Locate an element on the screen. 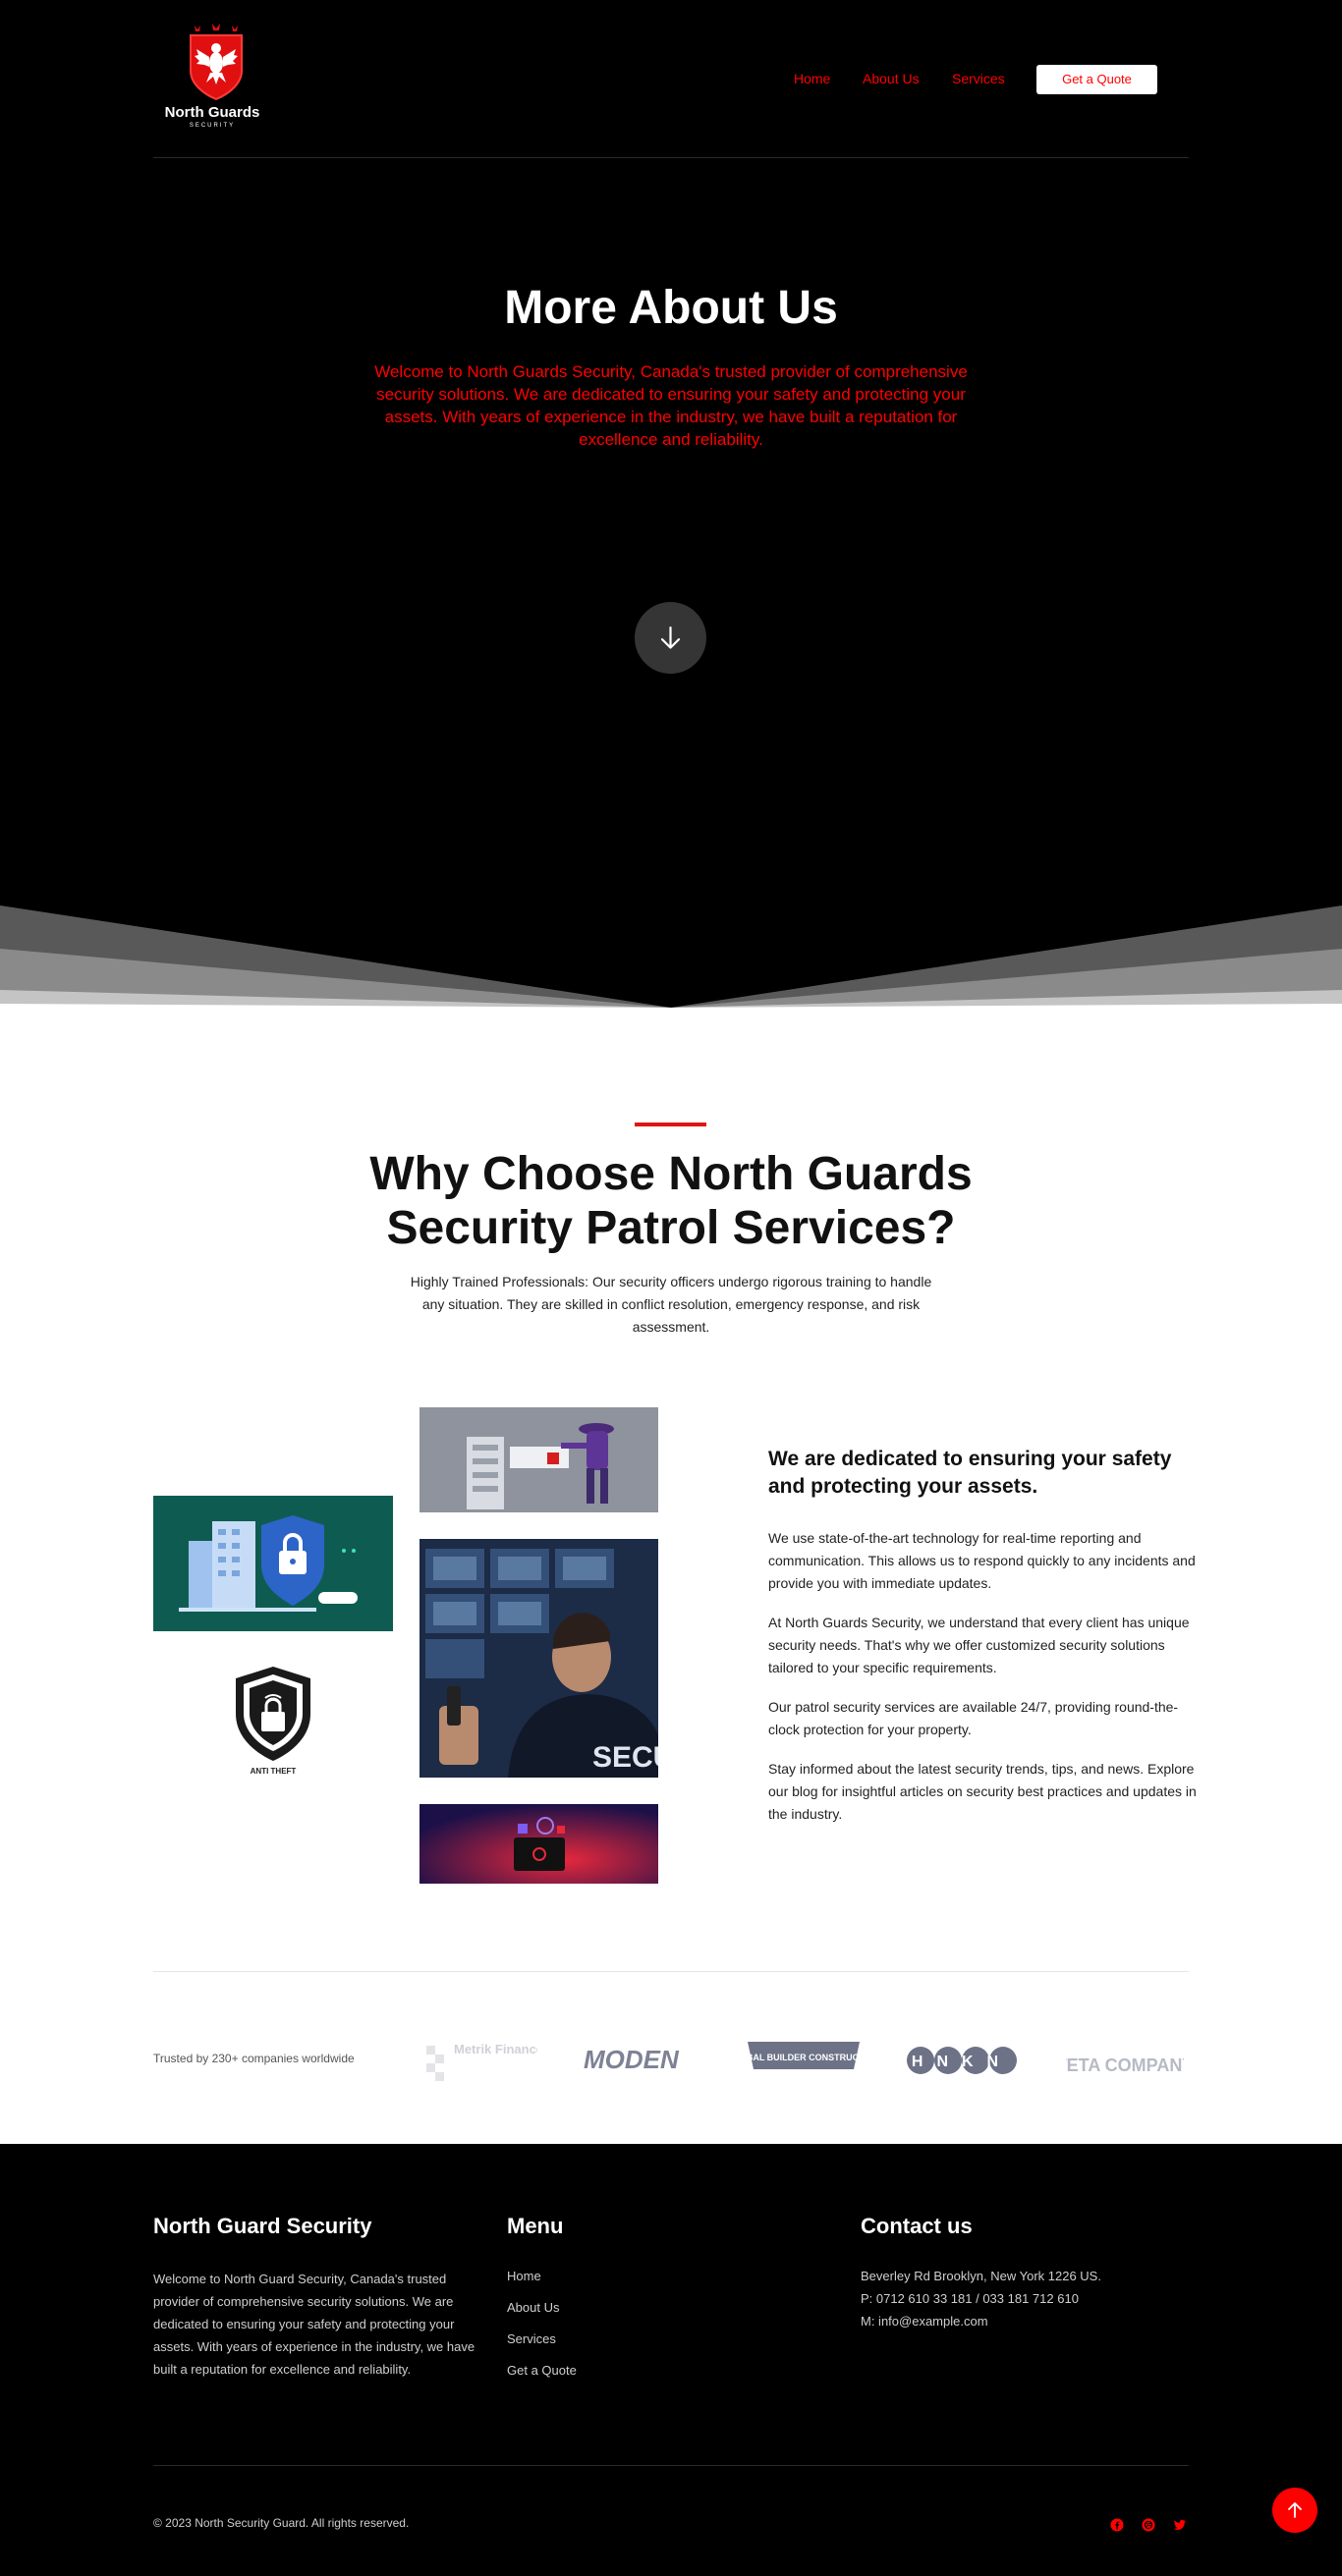  main-nav: Home About Us Services Get a Quote is located at coordinates (671, 80).